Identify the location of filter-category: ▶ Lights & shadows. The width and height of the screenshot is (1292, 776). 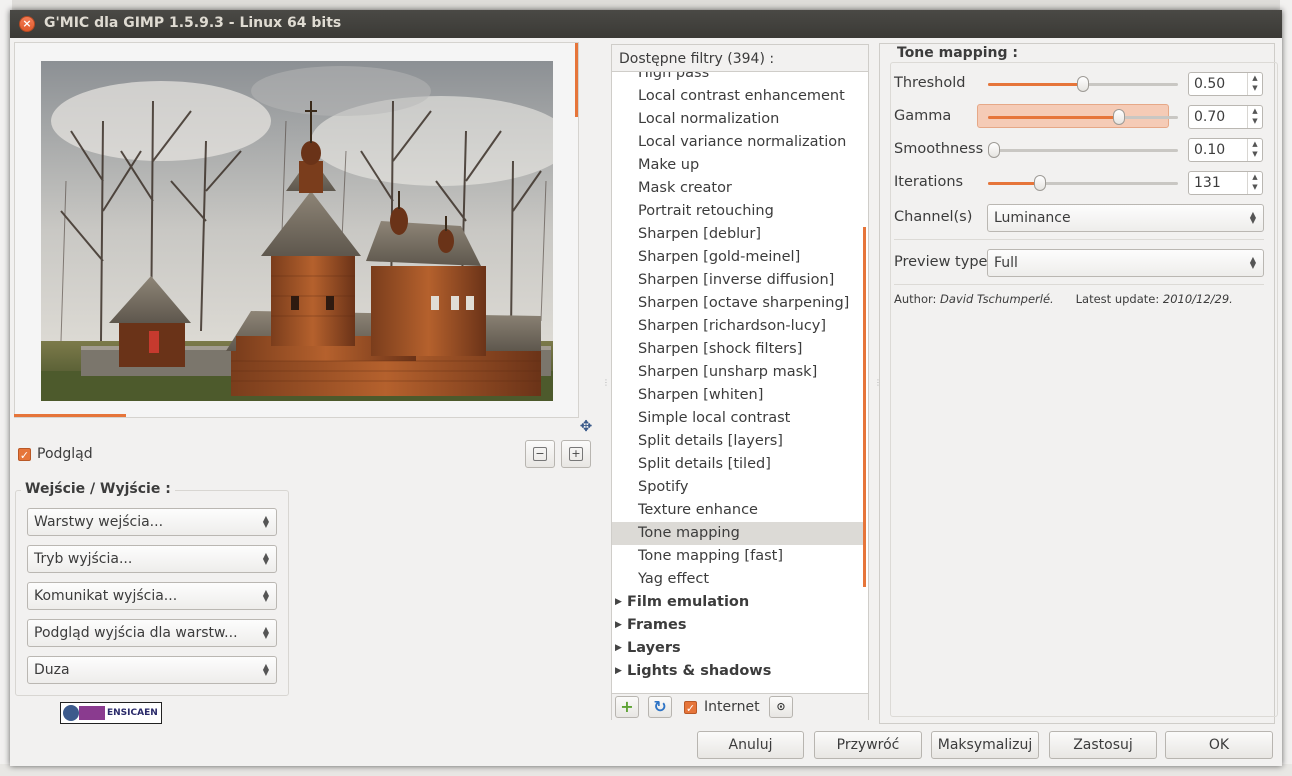
(738, 671).